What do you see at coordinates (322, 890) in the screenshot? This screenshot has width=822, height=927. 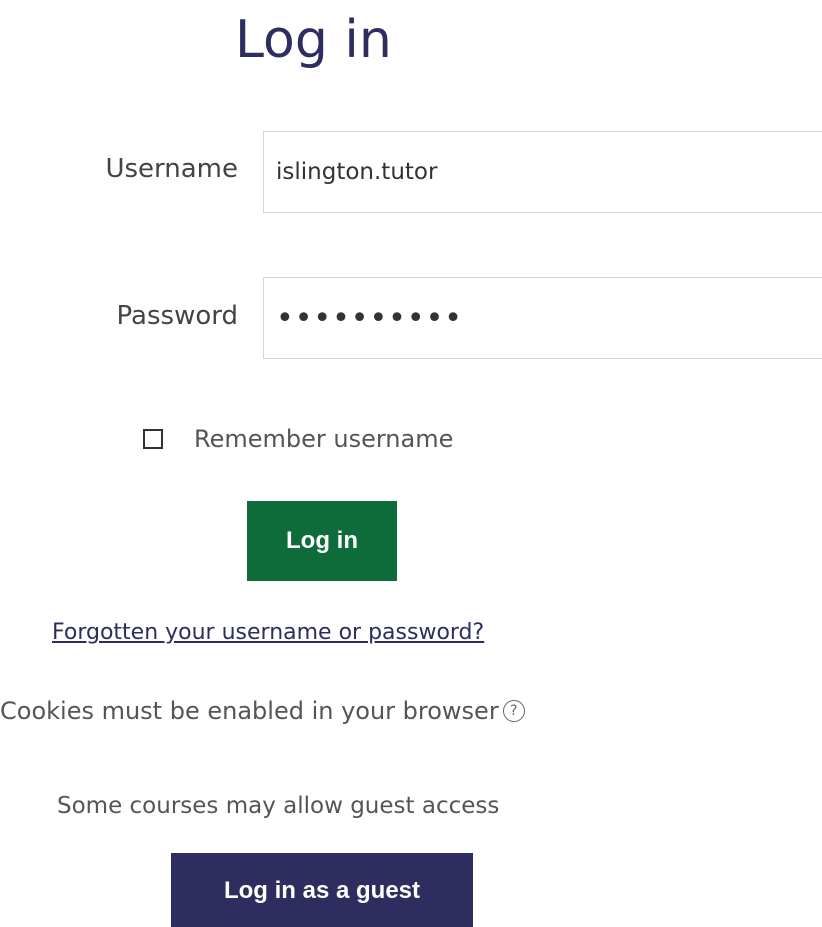 I see `guest-login-button: Log in as a guest` at bounding box center [322, 890].